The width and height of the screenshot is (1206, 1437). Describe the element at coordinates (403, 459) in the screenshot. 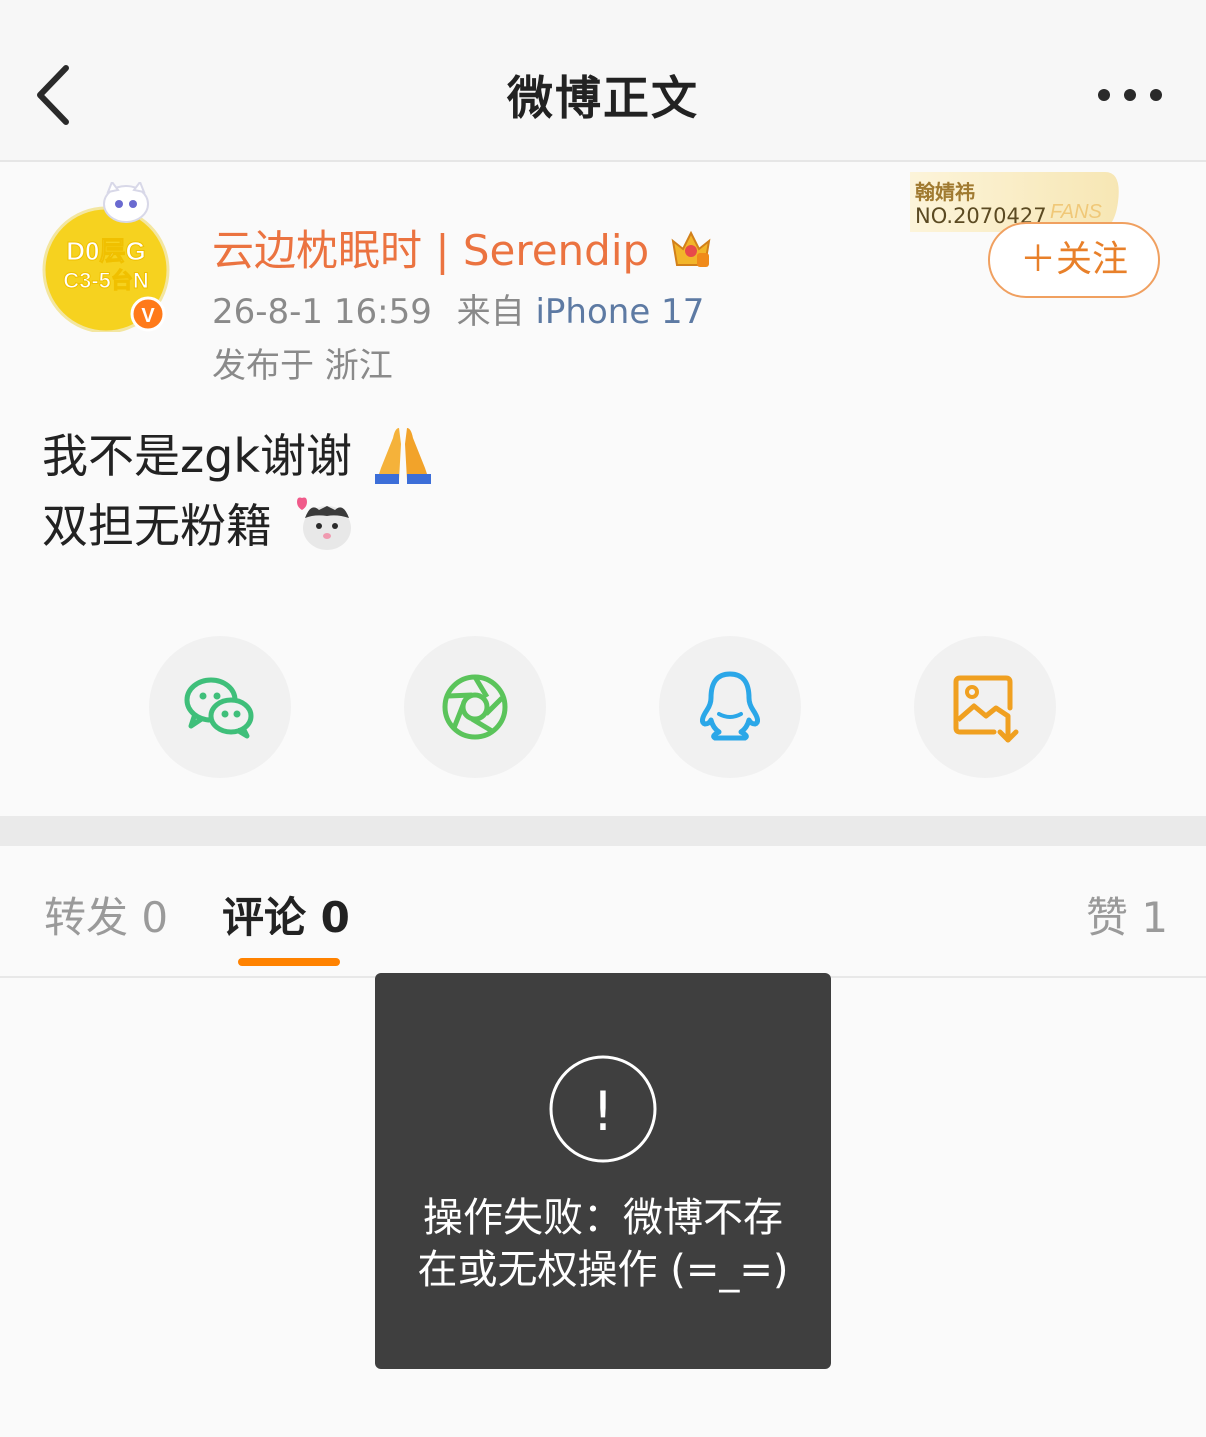

I see `praying-hands-icon` at that location.